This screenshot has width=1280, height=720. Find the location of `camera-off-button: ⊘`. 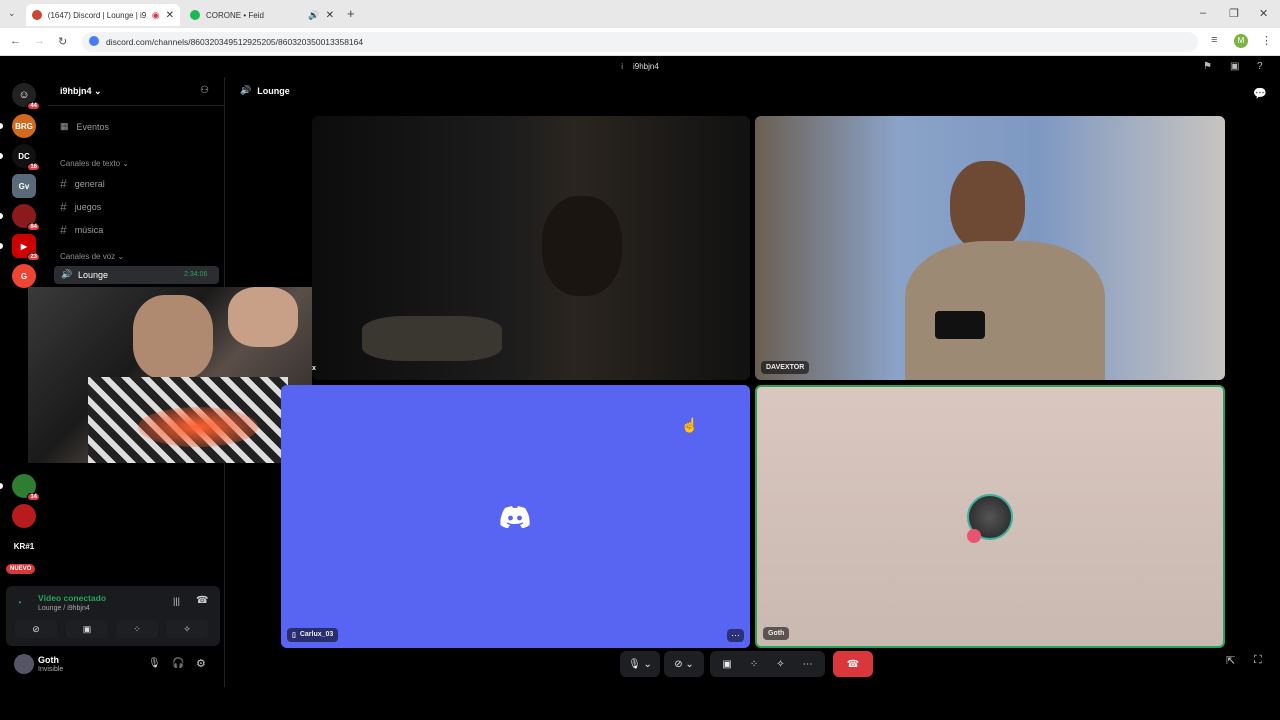

camera-off-button: ⊘ is located at coordinates (36, 629).